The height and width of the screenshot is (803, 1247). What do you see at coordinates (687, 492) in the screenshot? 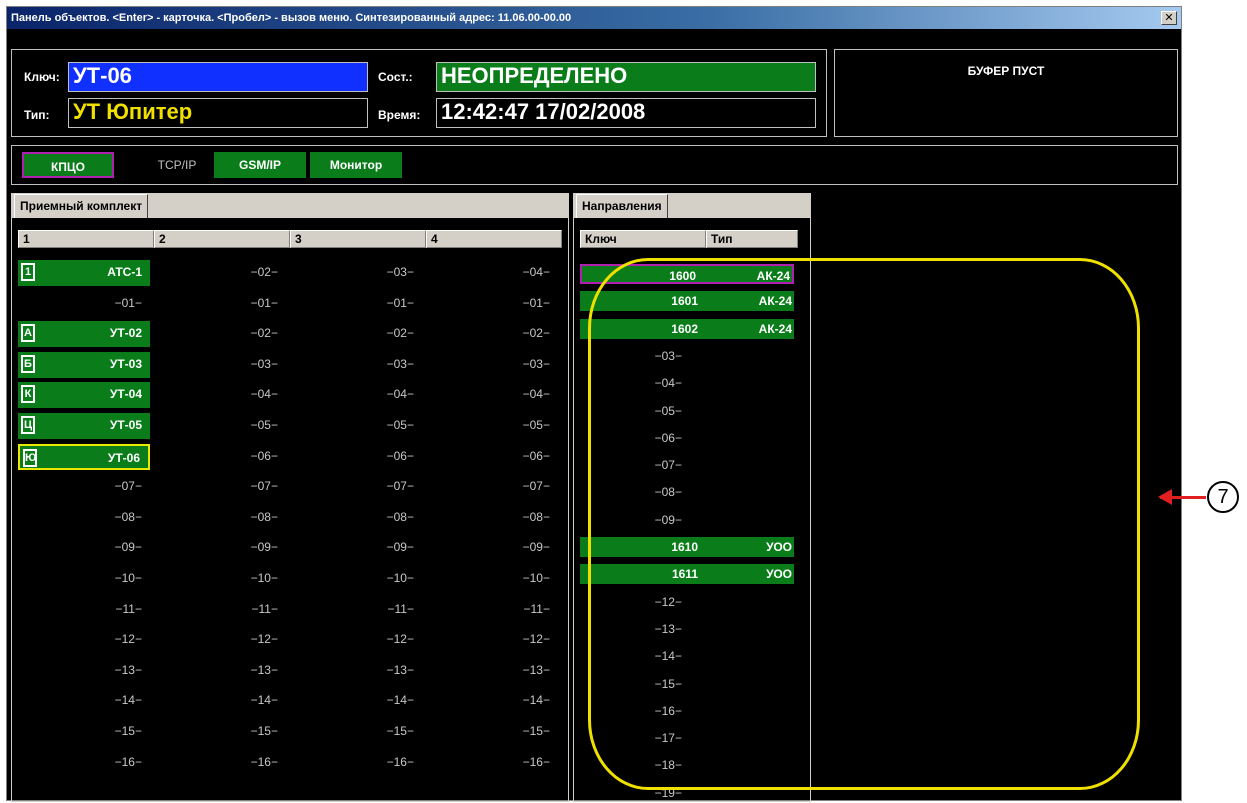
I see `direction-row: −08−` at bounding box center [687, 492].